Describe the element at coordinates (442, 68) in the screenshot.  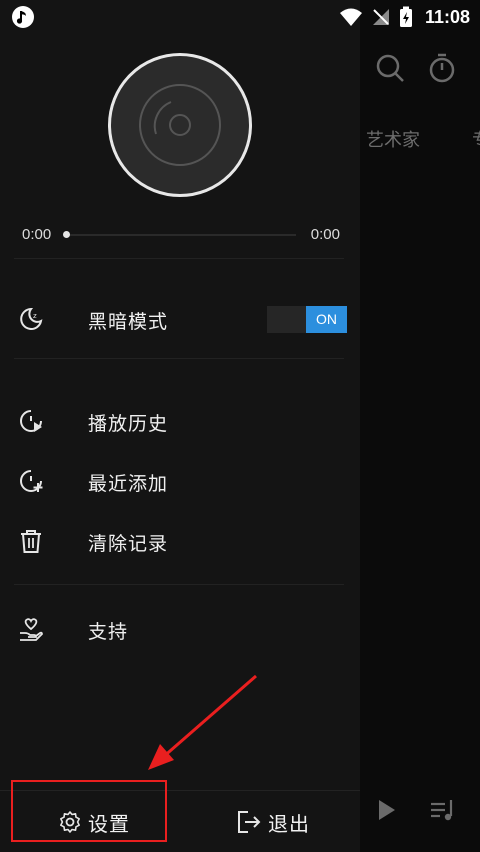
I see `timer-icon` at that location.